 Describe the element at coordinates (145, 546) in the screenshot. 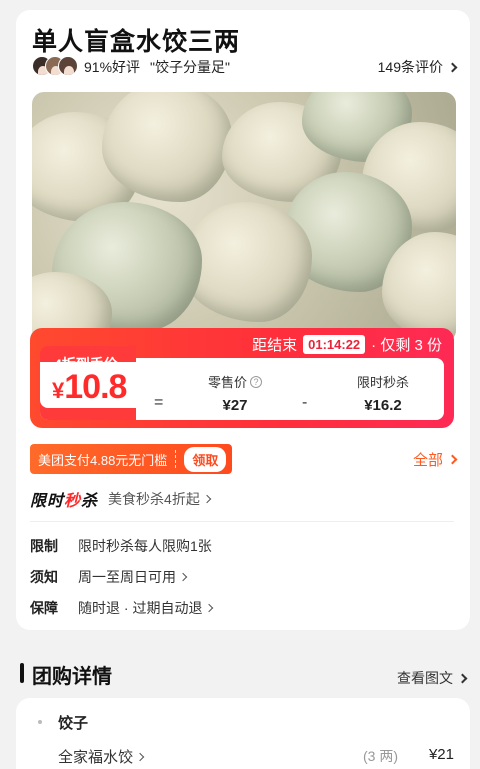

I see `info-value: 限时秒杀每人限购1张` at that location.